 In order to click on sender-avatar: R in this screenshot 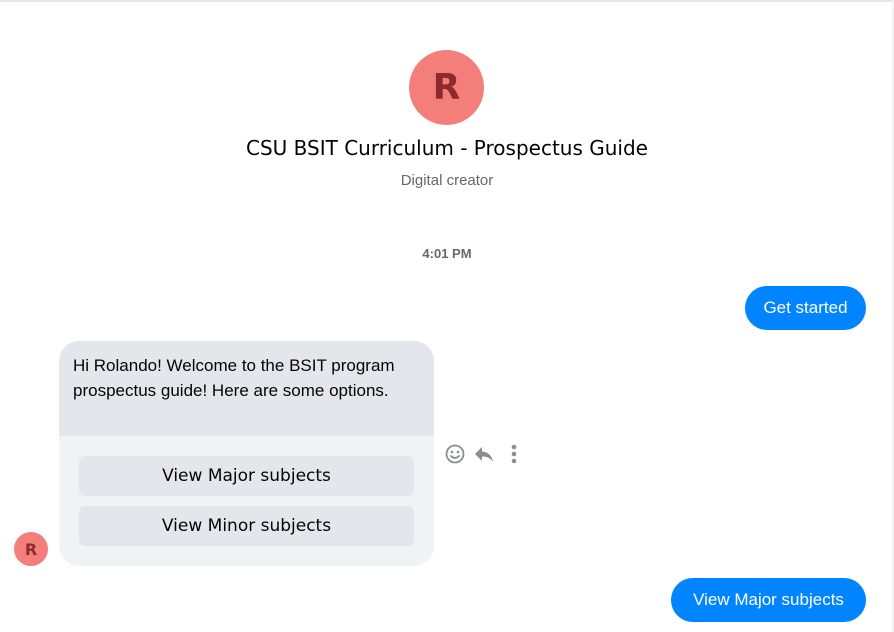, I will do `click(31, 549)`.